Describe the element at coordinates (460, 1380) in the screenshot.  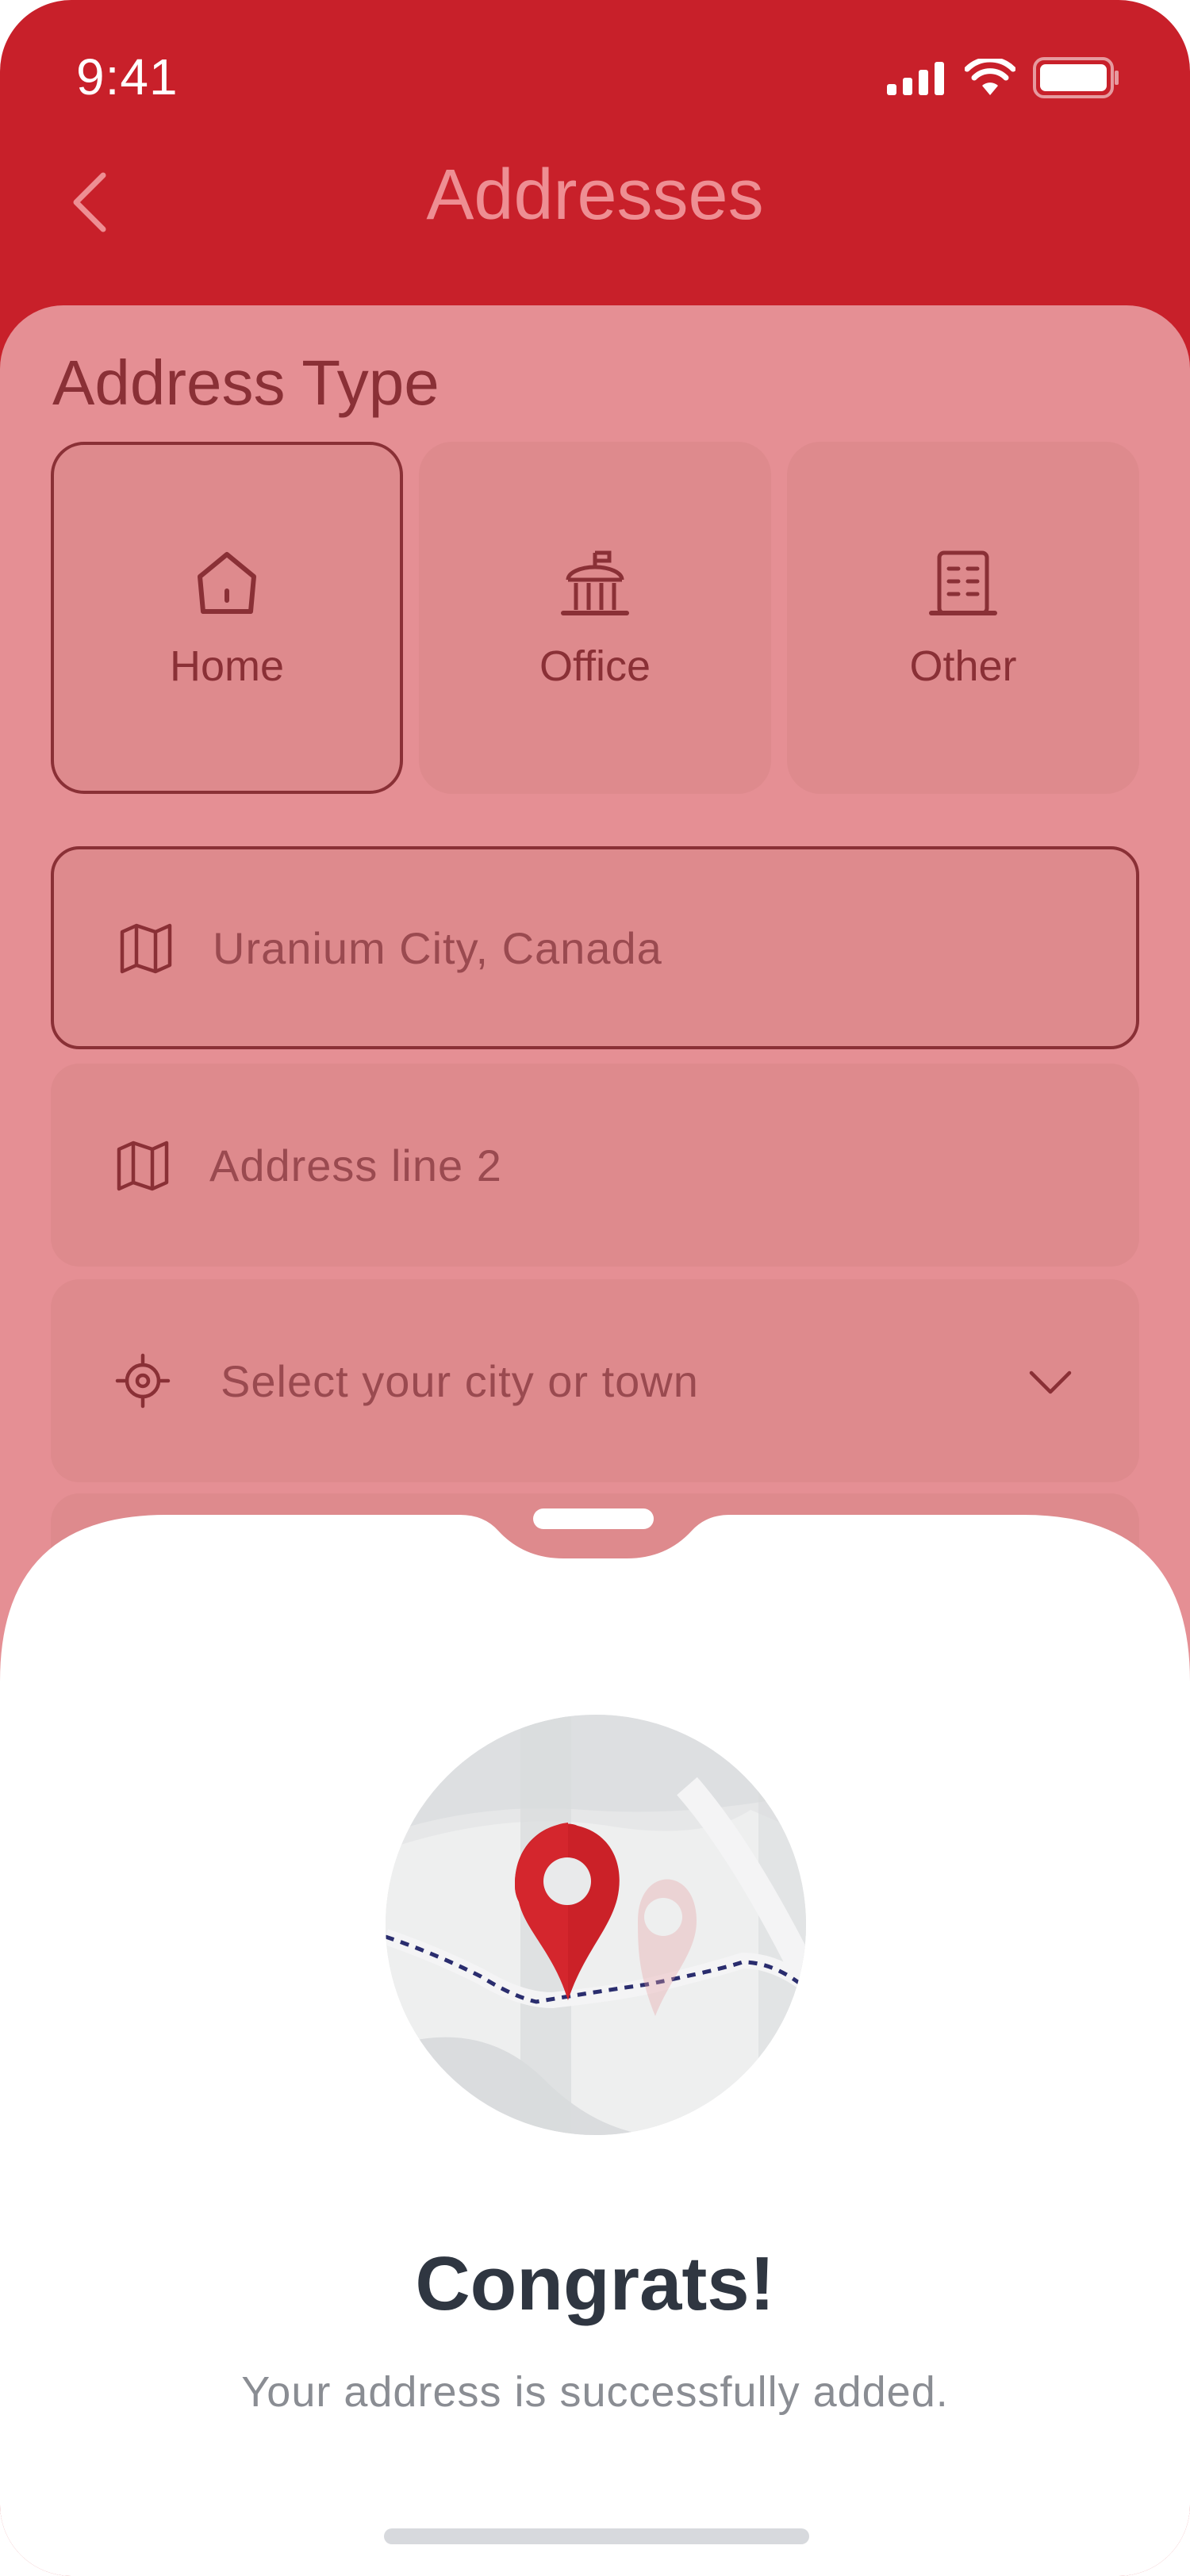
I see `city-select-placeholder: Select your city or town` at that location.